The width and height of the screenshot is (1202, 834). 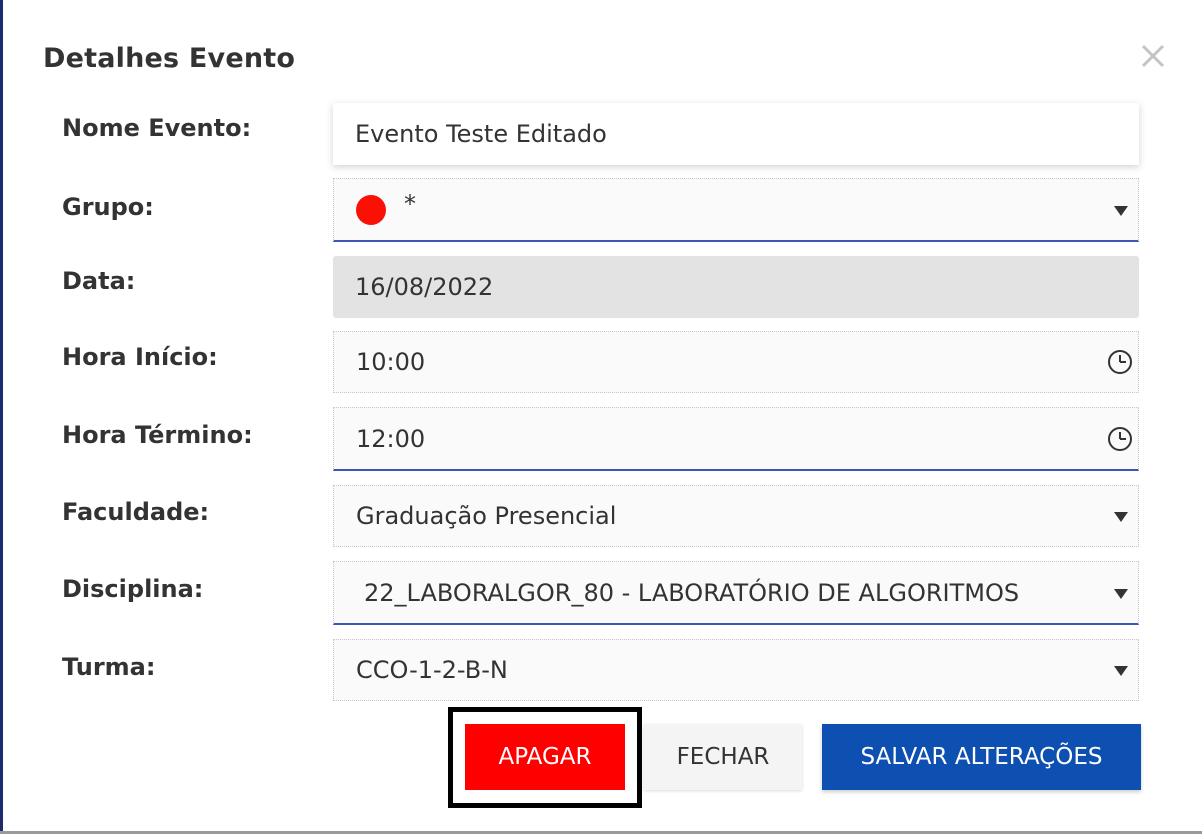 I want to click on turma-label: Turma:, so click(x=109, y=667).